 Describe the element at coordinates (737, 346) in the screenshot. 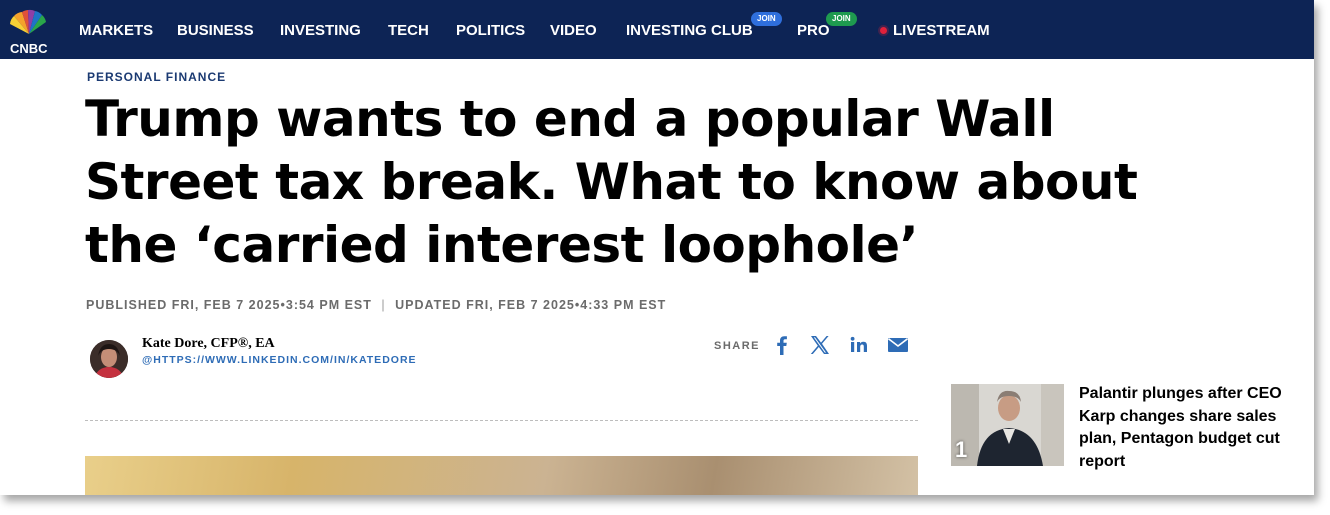

I see `share-label: SHARE` at that location.